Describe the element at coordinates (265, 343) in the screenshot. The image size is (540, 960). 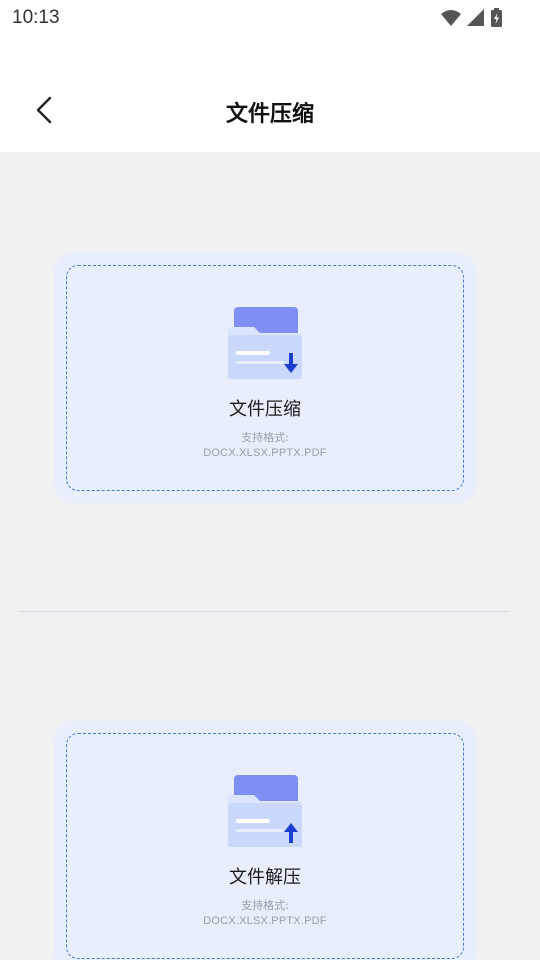
I see `folder-download-icon` at that location.